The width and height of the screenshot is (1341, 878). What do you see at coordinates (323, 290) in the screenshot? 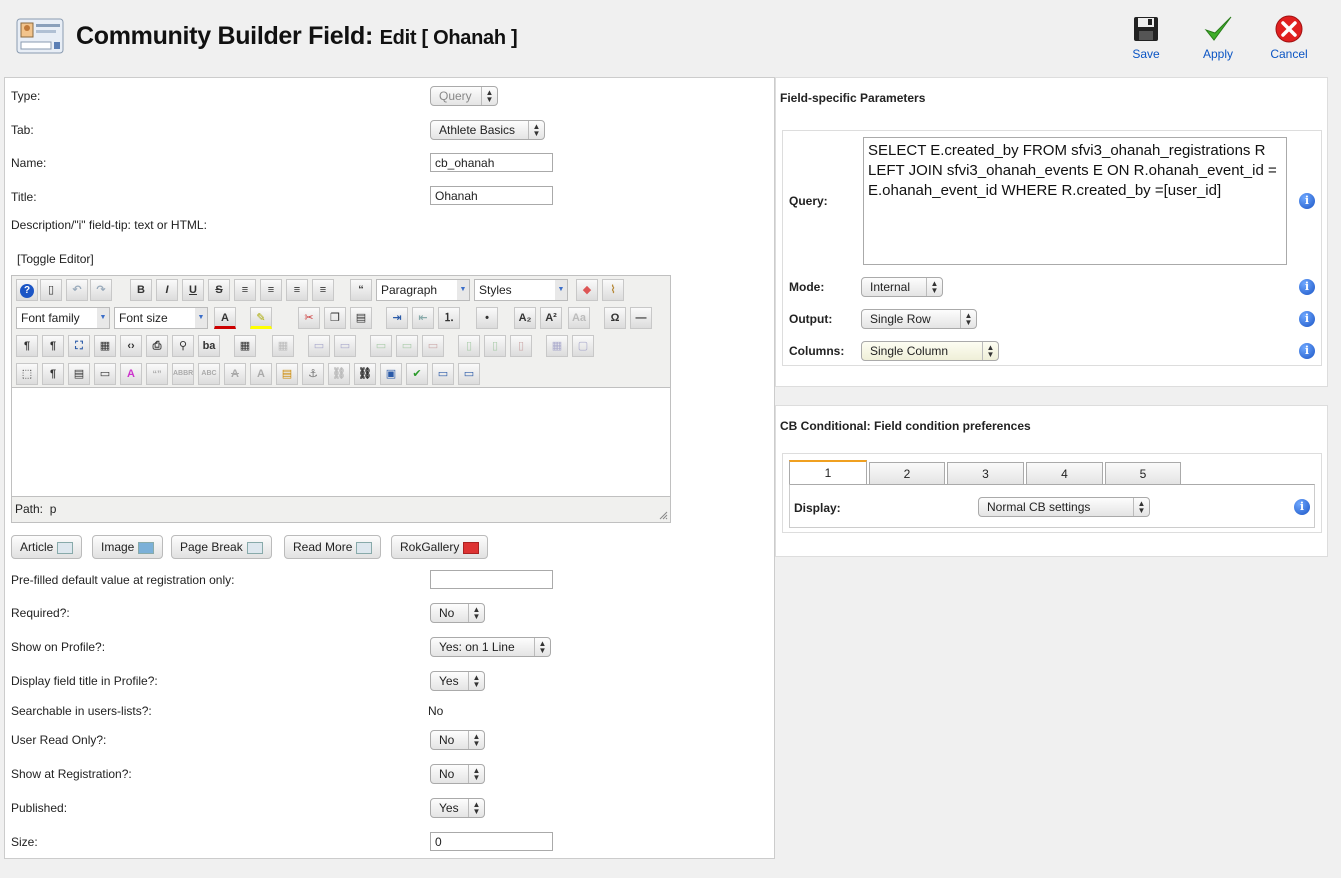
I see `align-right-icon: ≡` at bounding box center [323, 290].